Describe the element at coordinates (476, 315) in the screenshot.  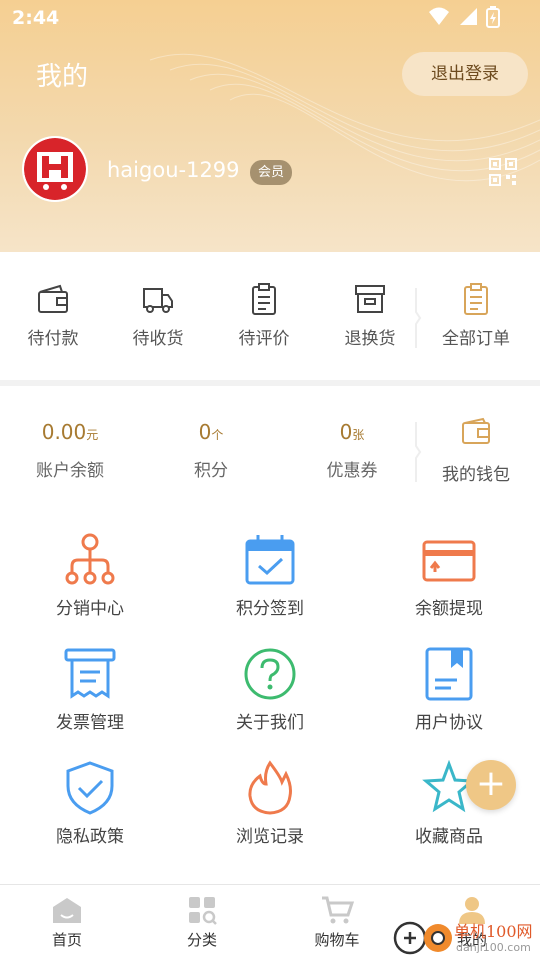
I see `order-all: 全部订单` at that location.